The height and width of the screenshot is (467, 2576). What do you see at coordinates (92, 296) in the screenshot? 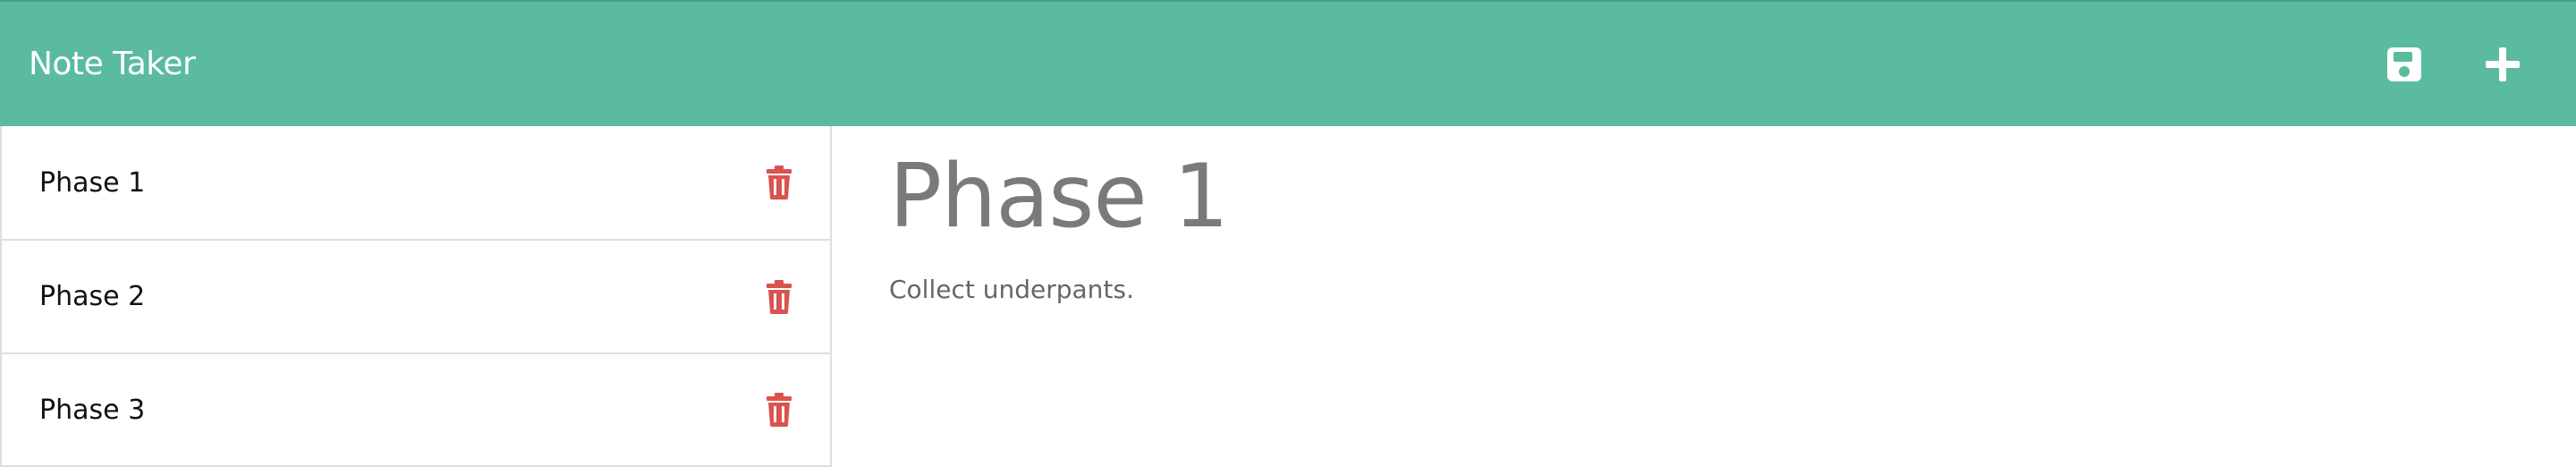
I see `note-title: Phase 2` at bounding box center [92, 296].